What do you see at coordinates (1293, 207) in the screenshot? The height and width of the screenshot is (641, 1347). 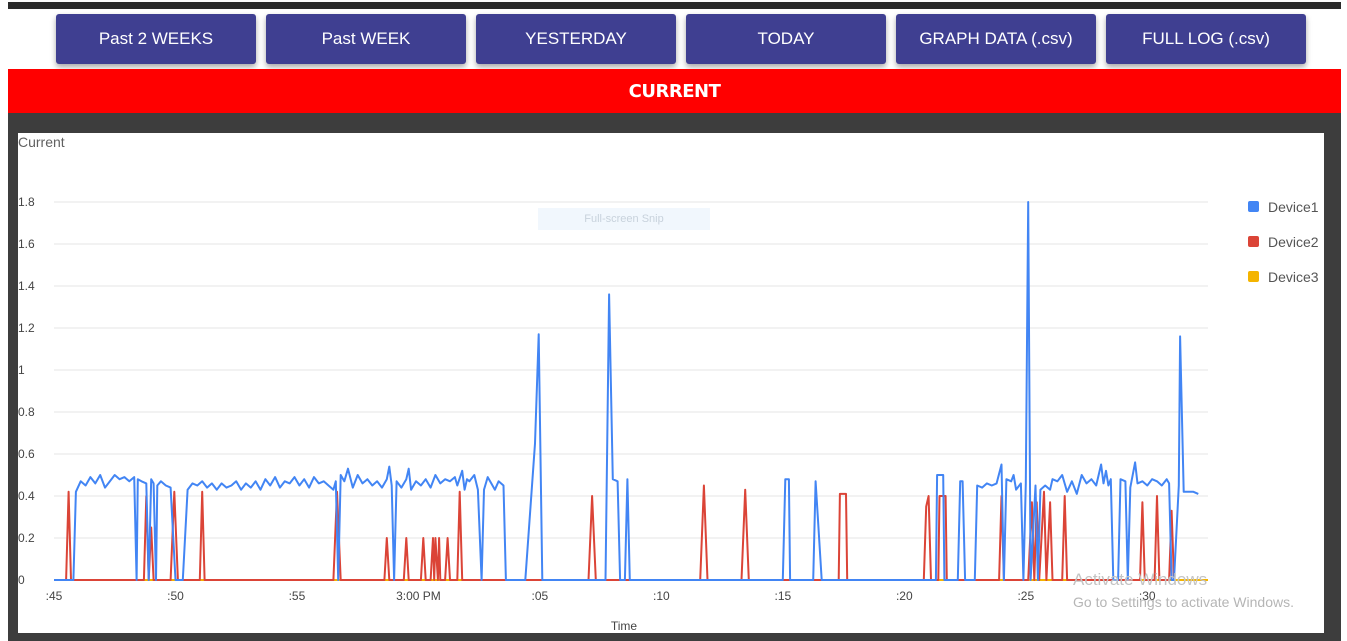 I see `legend-label-device1: Device1` at bounding box center [1293, 207].